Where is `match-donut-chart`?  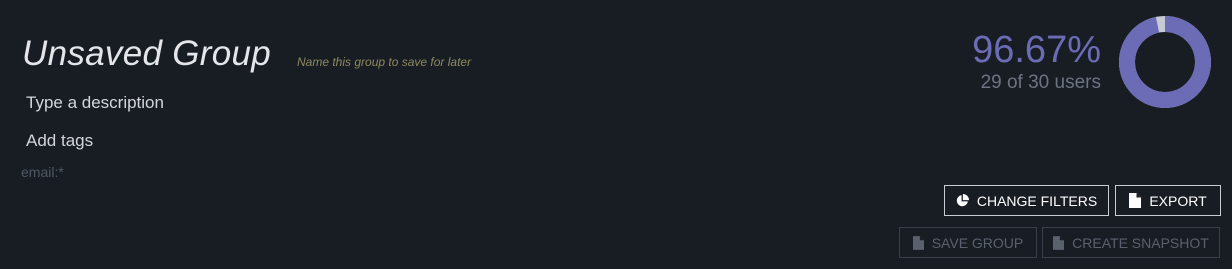 match-donut-chart is located at coordinates (1165, 62).